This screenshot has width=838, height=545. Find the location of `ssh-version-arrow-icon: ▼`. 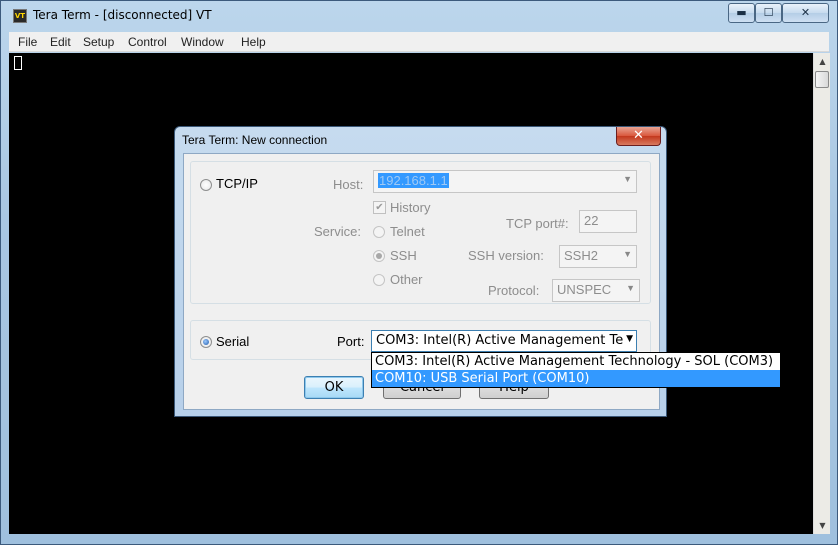

ssh-version-arrow-icon: ▼ is located at coordinates (627, 254).